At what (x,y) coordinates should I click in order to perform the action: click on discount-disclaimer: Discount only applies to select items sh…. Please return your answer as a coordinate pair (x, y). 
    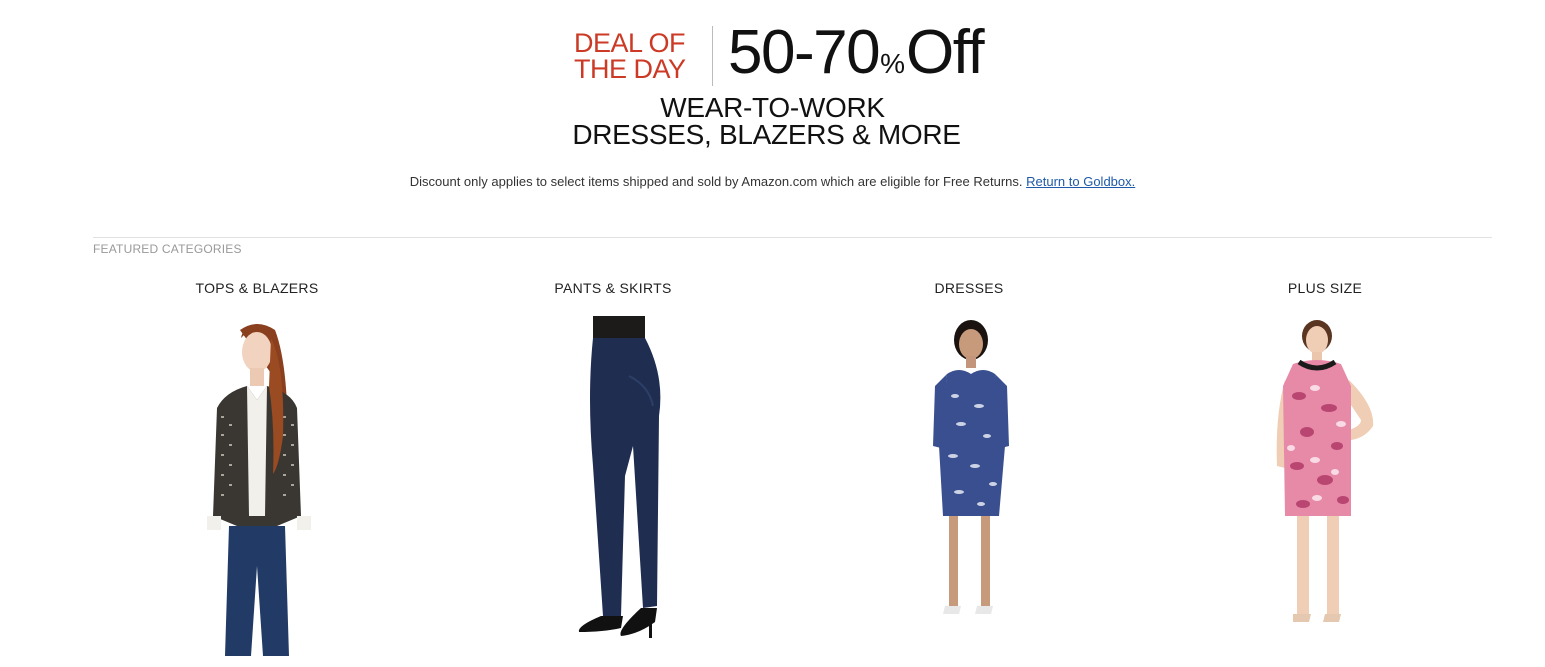
    Looking at the image, I should click on (772, 181).